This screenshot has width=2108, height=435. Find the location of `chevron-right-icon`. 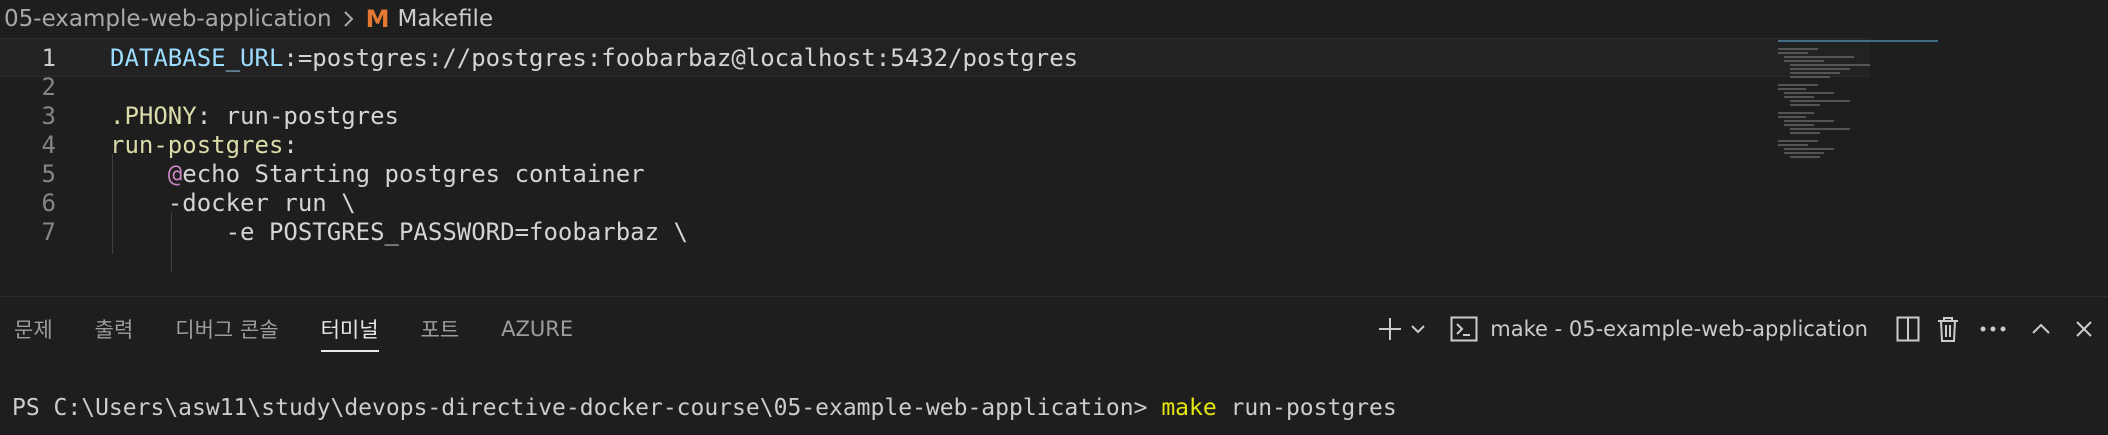

chevron-right-icon is located at coordinates (349, 19).